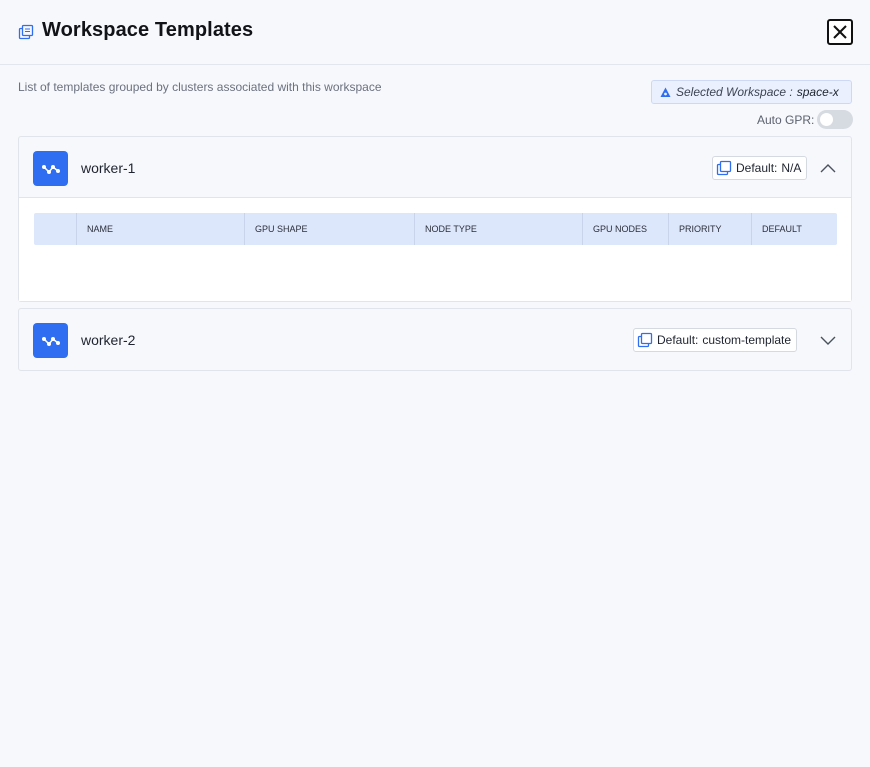 The width and height of the screenshot is (870, 767). I want to click on column-header-node-type: NODE TYPE, so click(498, 229).